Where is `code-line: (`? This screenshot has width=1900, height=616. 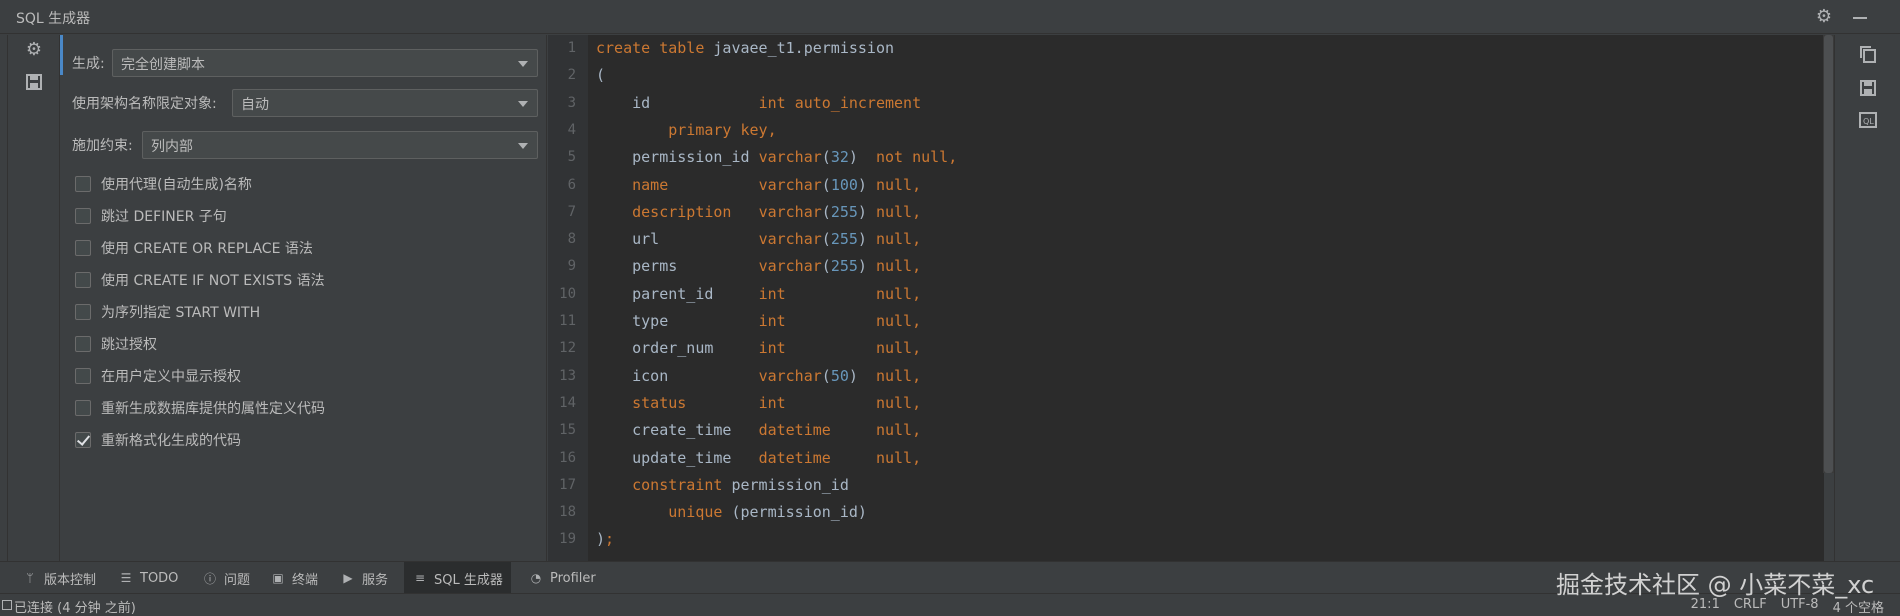
code-line: ( is located at coordinates (600, 75).